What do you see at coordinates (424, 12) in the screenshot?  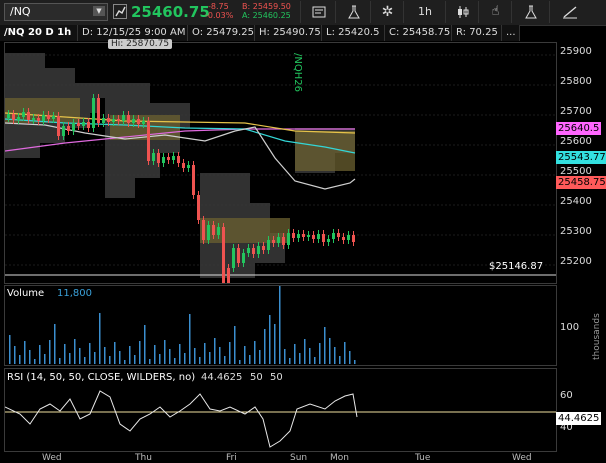 I see `timeframe-selector: 1h` at bounding box center [424, 12].